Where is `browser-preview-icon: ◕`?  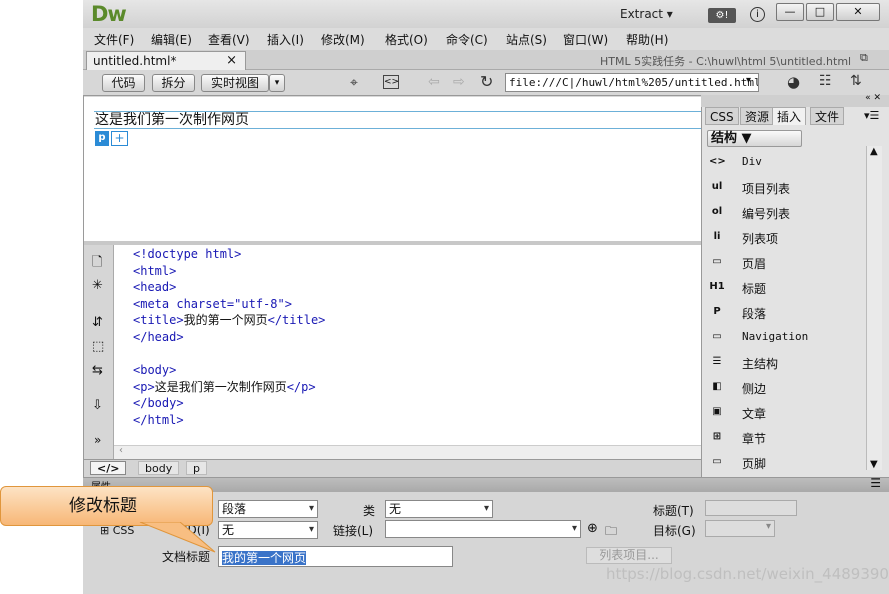
browser-preview-icon: ◕ is located at coordinates (793, 82).